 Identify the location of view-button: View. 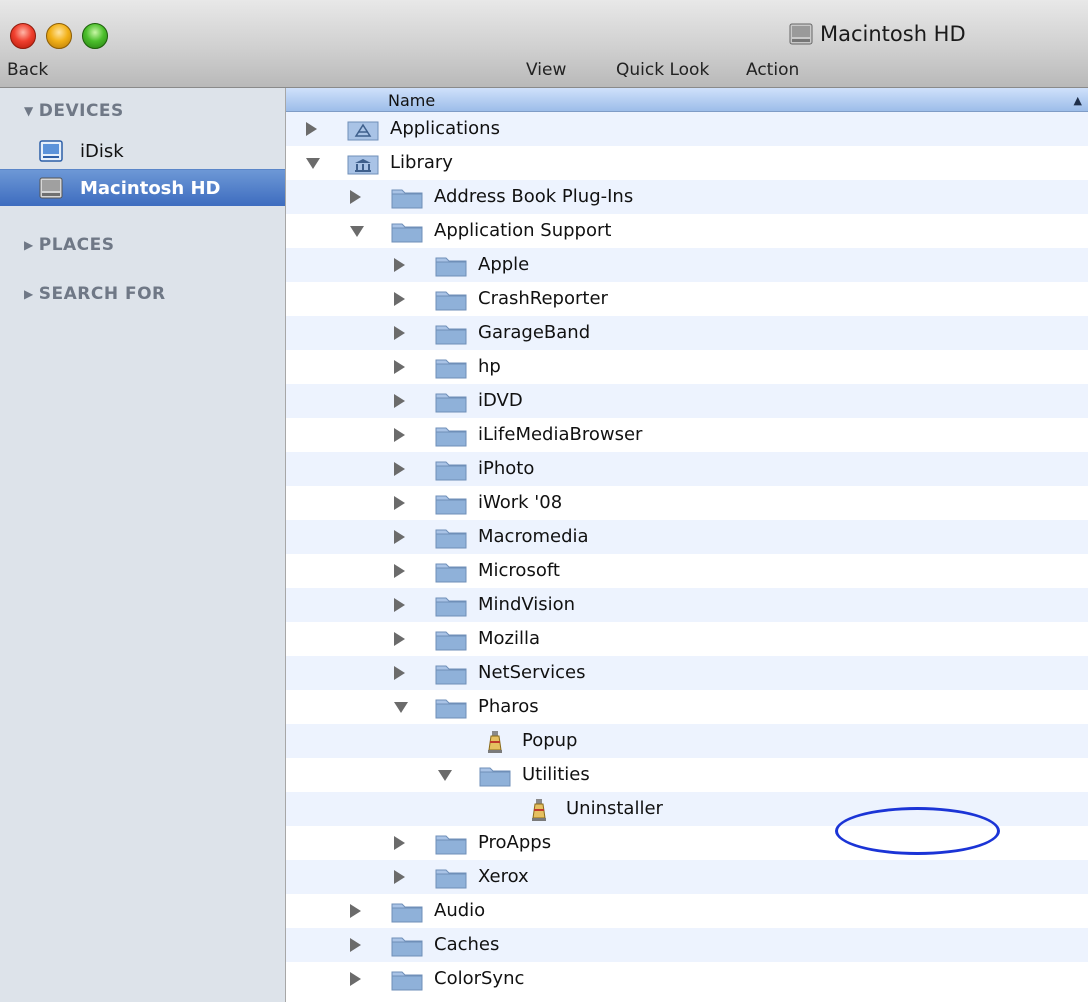
(546, 70).